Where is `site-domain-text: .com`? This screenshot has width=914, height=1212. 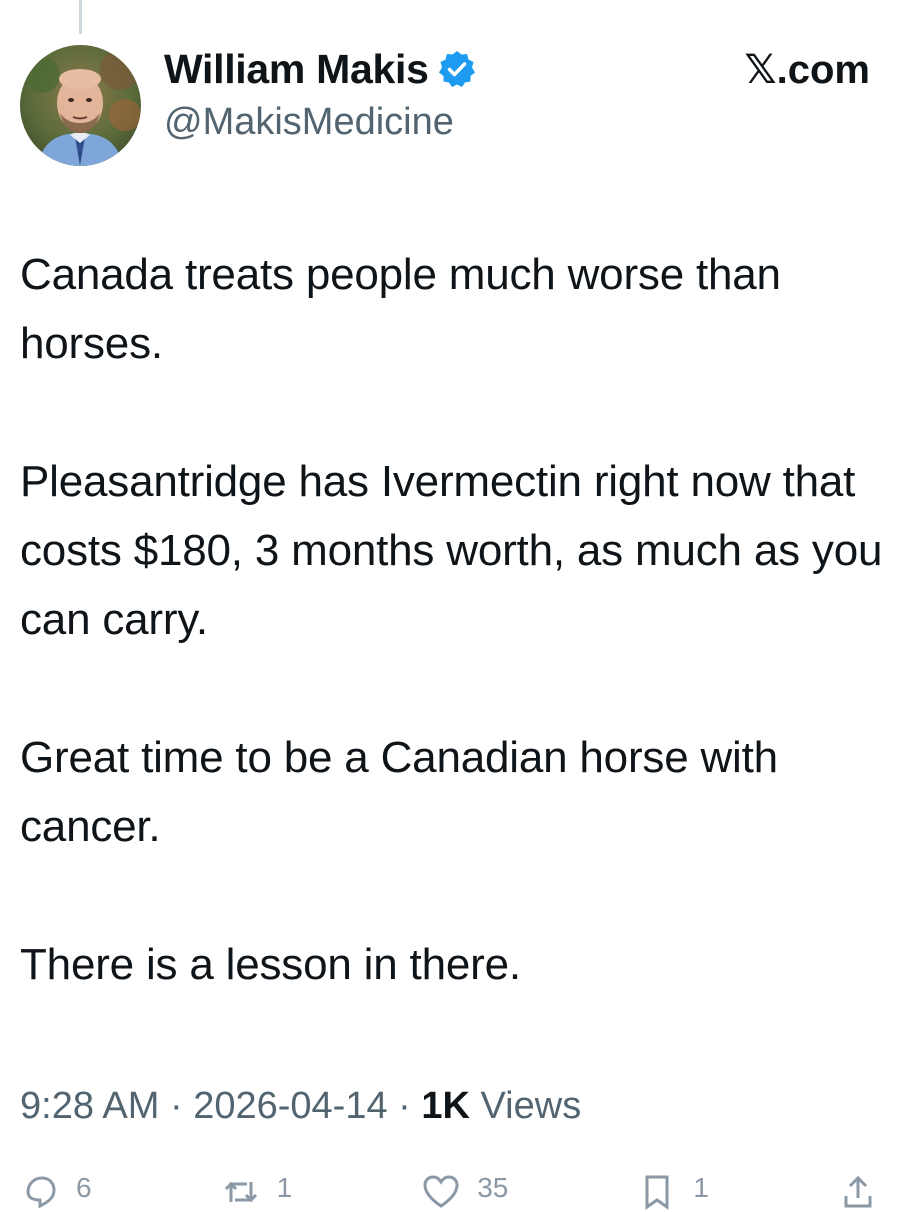 site-domain-text: .com is located at coordinates (823, 70).